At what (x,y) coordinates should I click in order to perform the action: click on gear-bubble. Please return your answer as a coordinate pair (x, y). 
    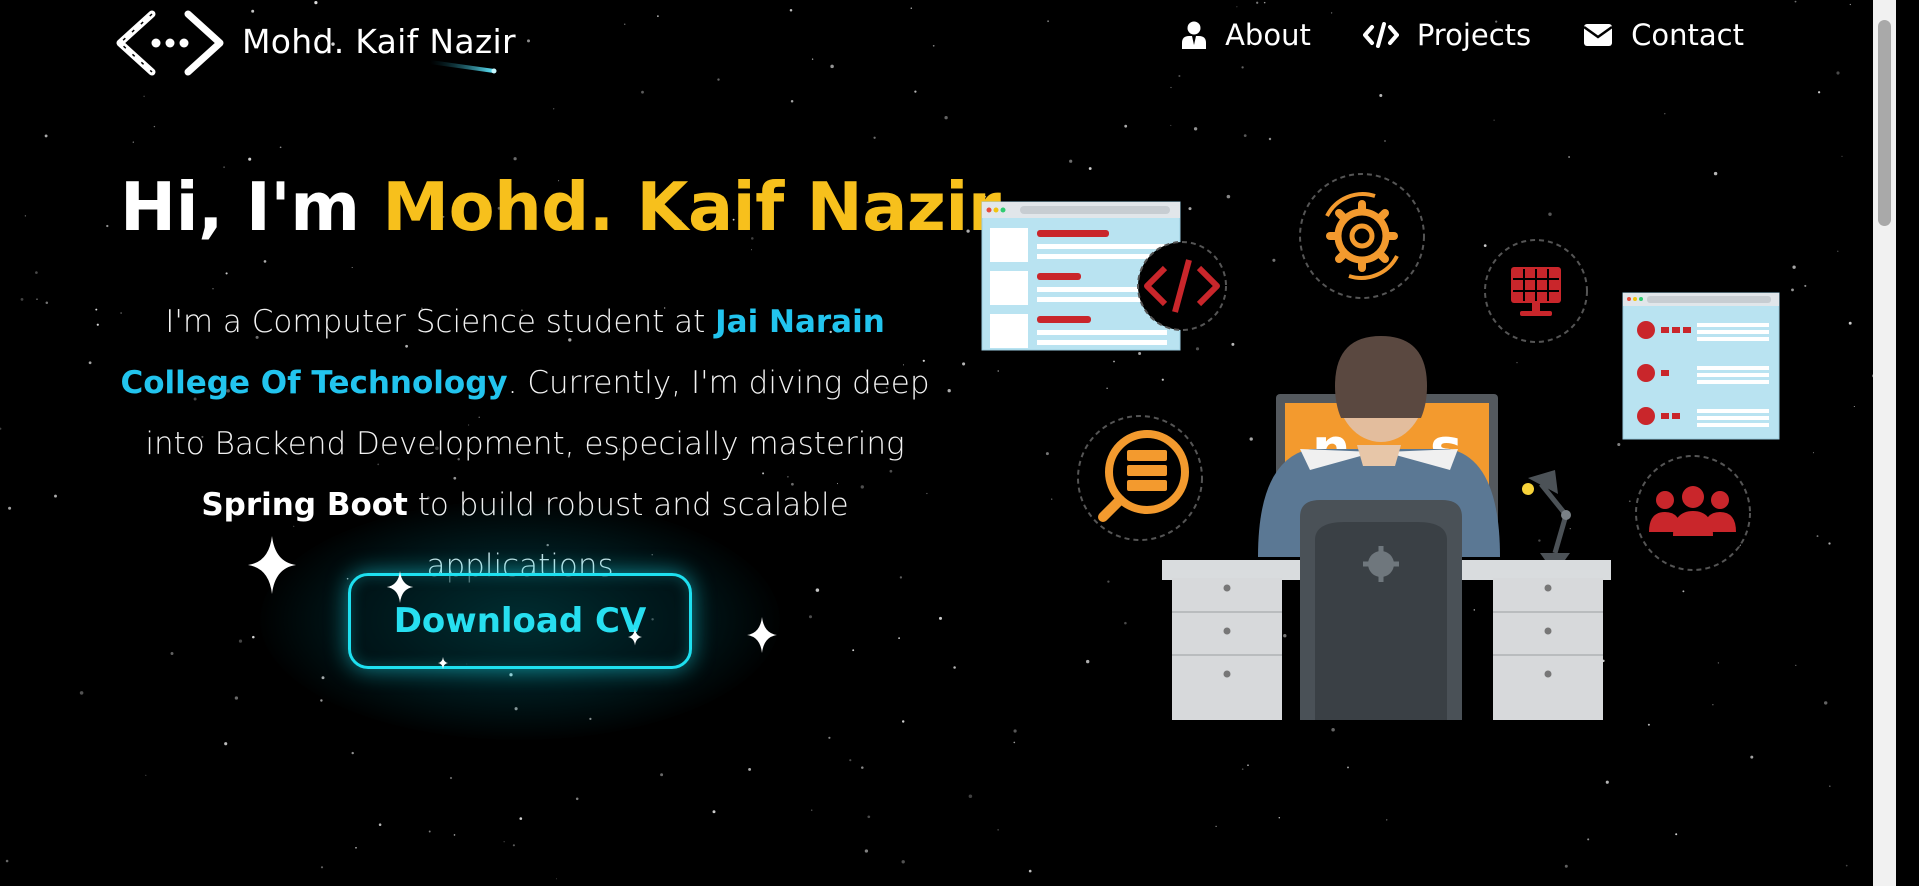
    Looking at the image, I should click on (1362, 236).